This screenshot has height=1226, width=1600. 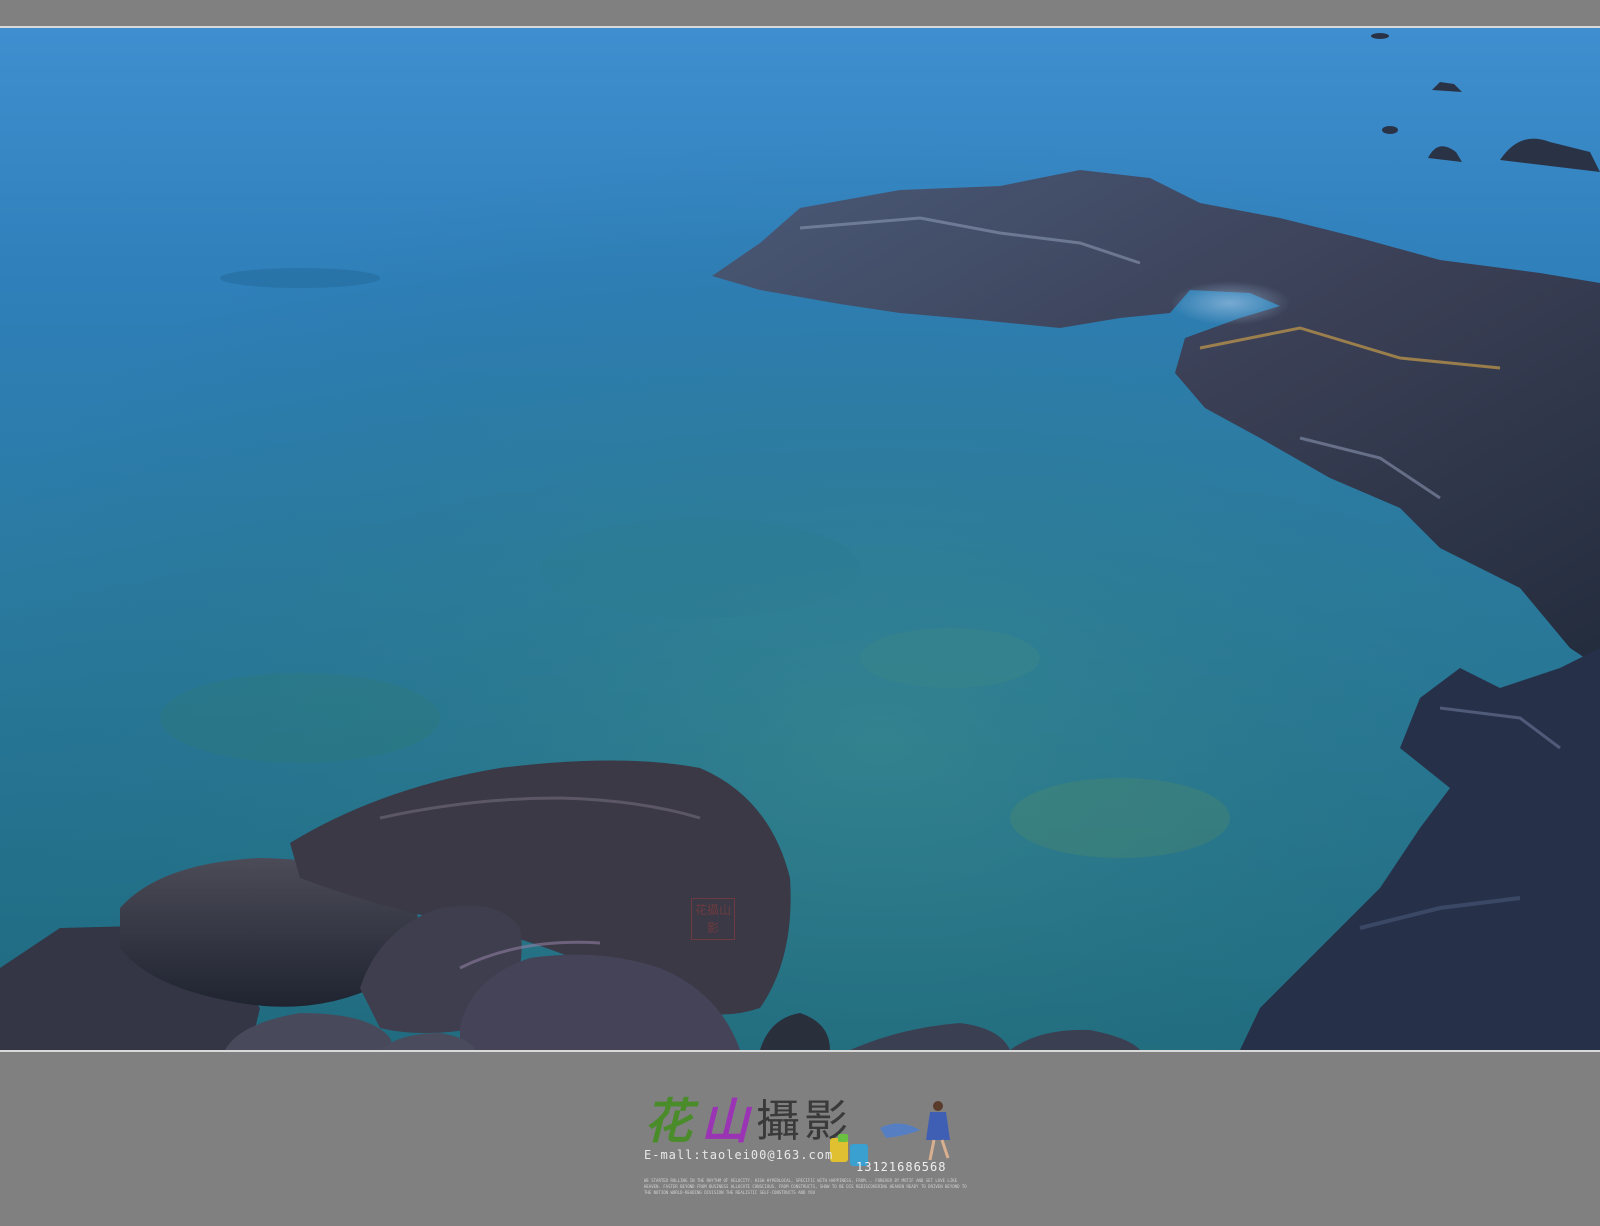 What do you see at coordinates (712, 928) in the screenshot?
I see `seal-char: 影` at bounding box center [712, 928].